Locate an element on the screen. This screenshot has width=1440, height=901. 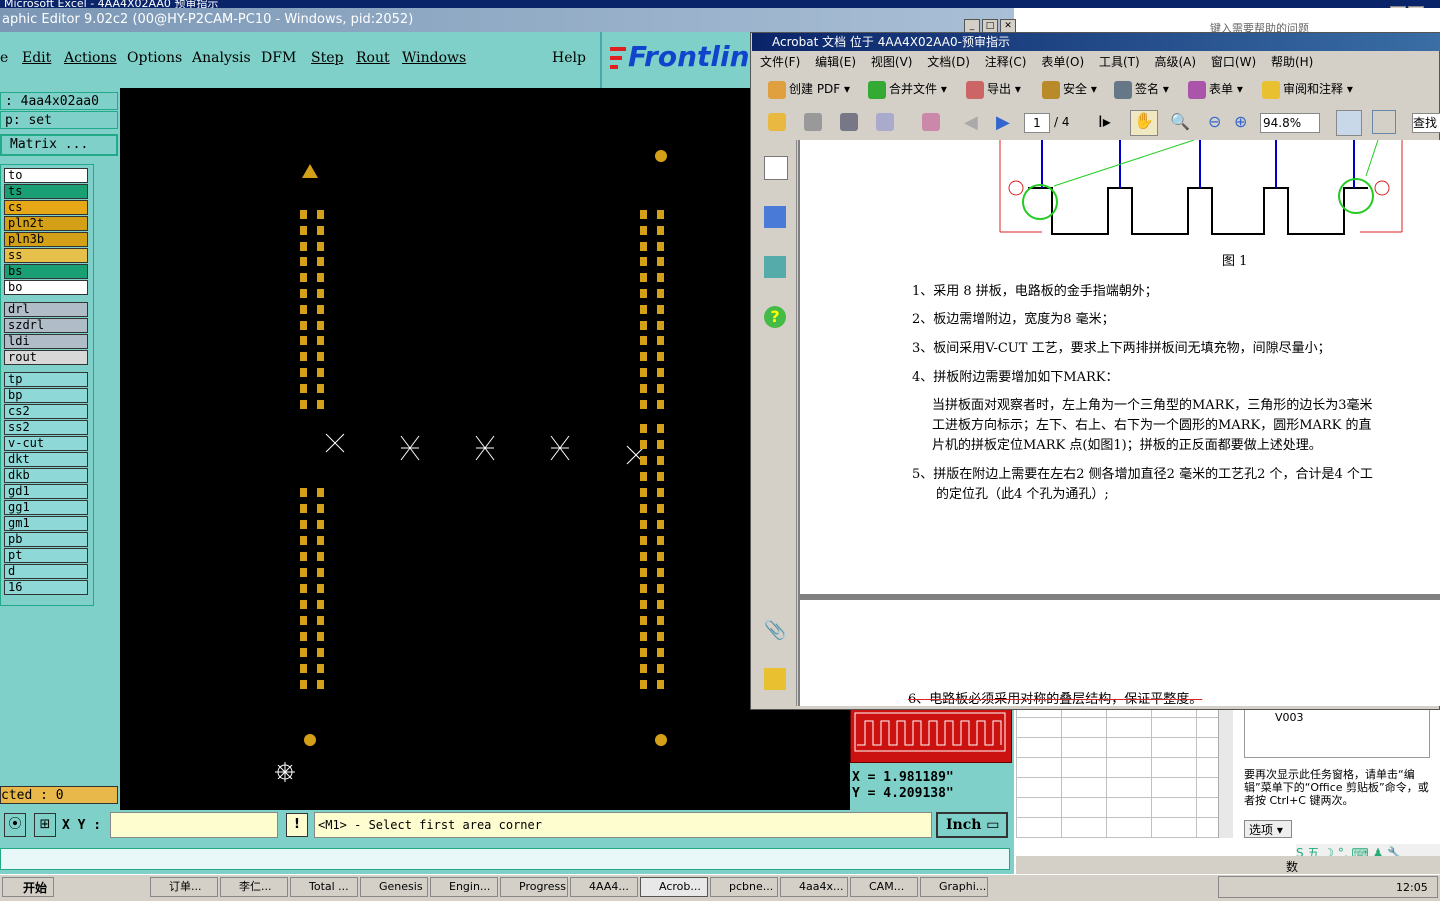
layer-gd1: gd1 is located at coordinates (46, 491).